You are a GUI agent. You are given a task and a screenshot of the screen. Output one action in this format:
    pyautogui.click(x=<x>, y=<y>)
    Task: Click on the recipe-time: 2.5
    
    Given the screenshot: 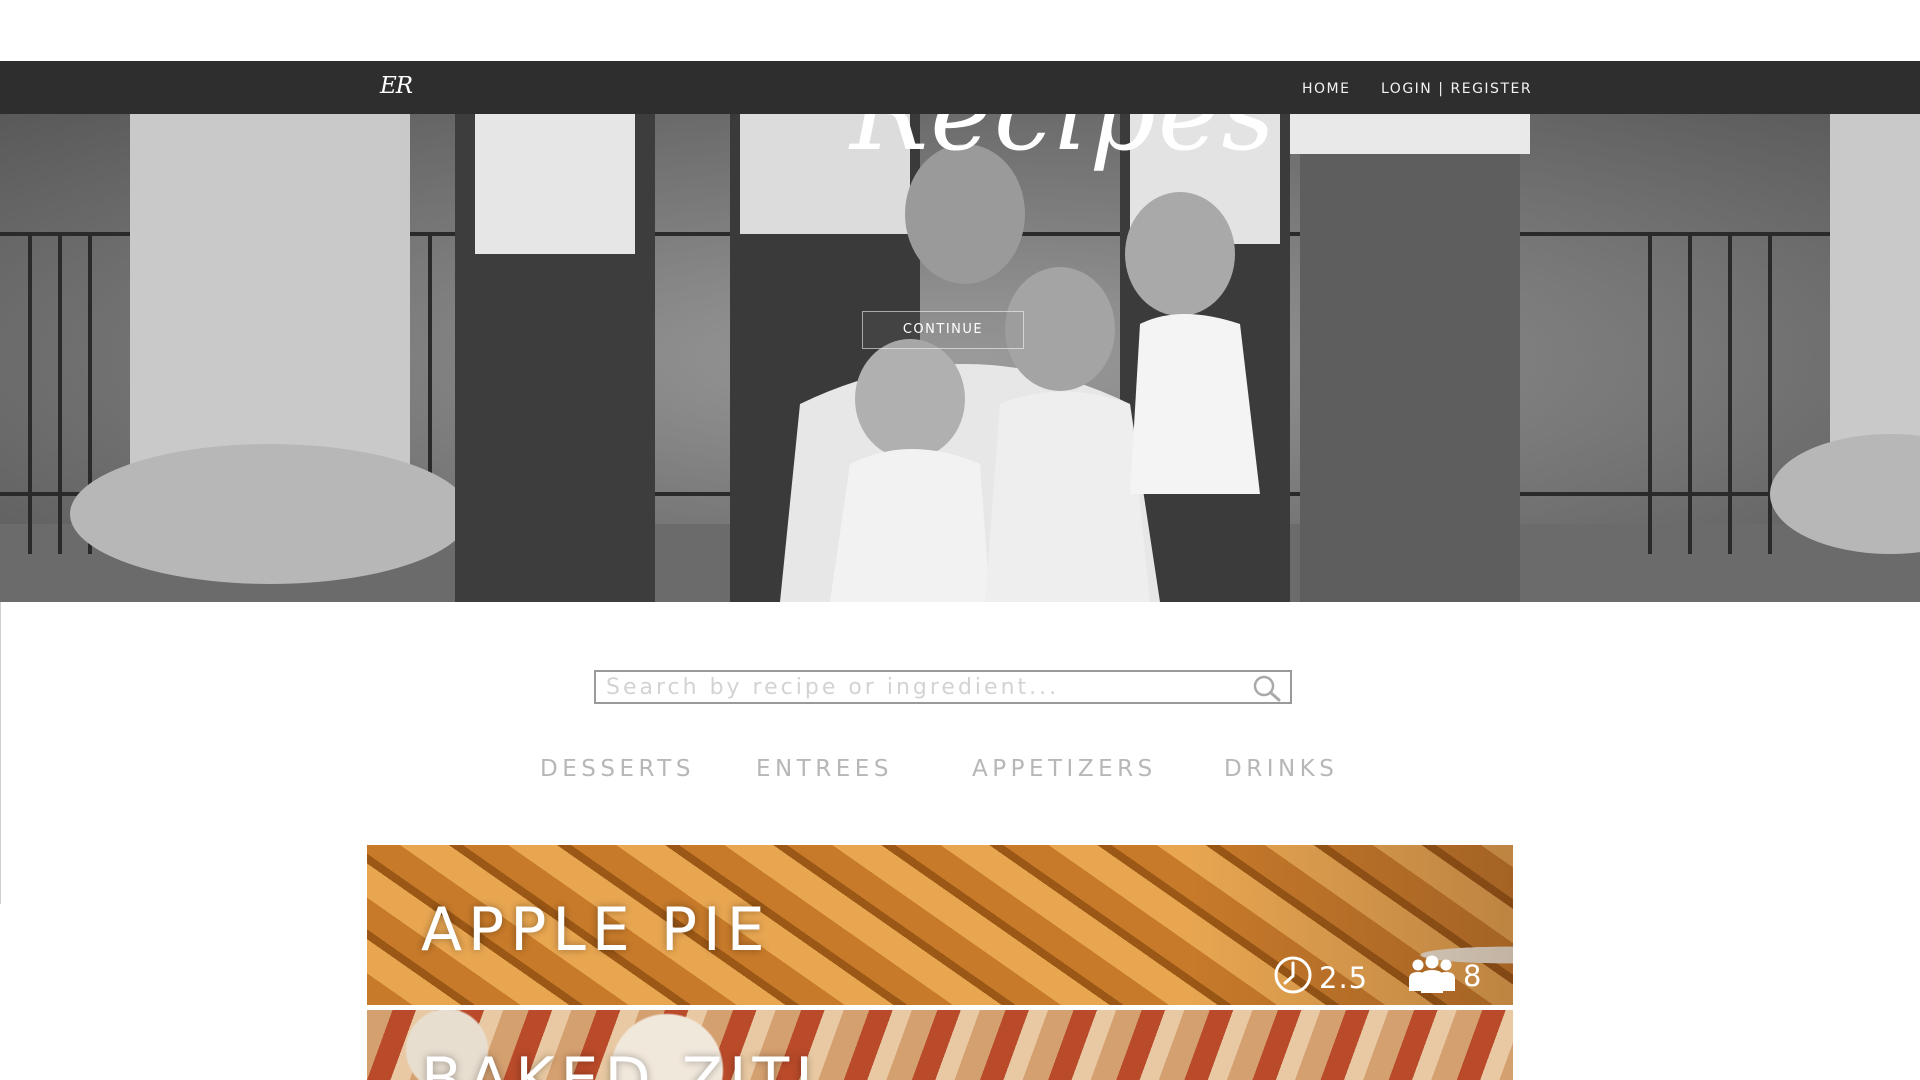 What is the action you would take?
    pyautogui.click(x=1320, y=975)
    